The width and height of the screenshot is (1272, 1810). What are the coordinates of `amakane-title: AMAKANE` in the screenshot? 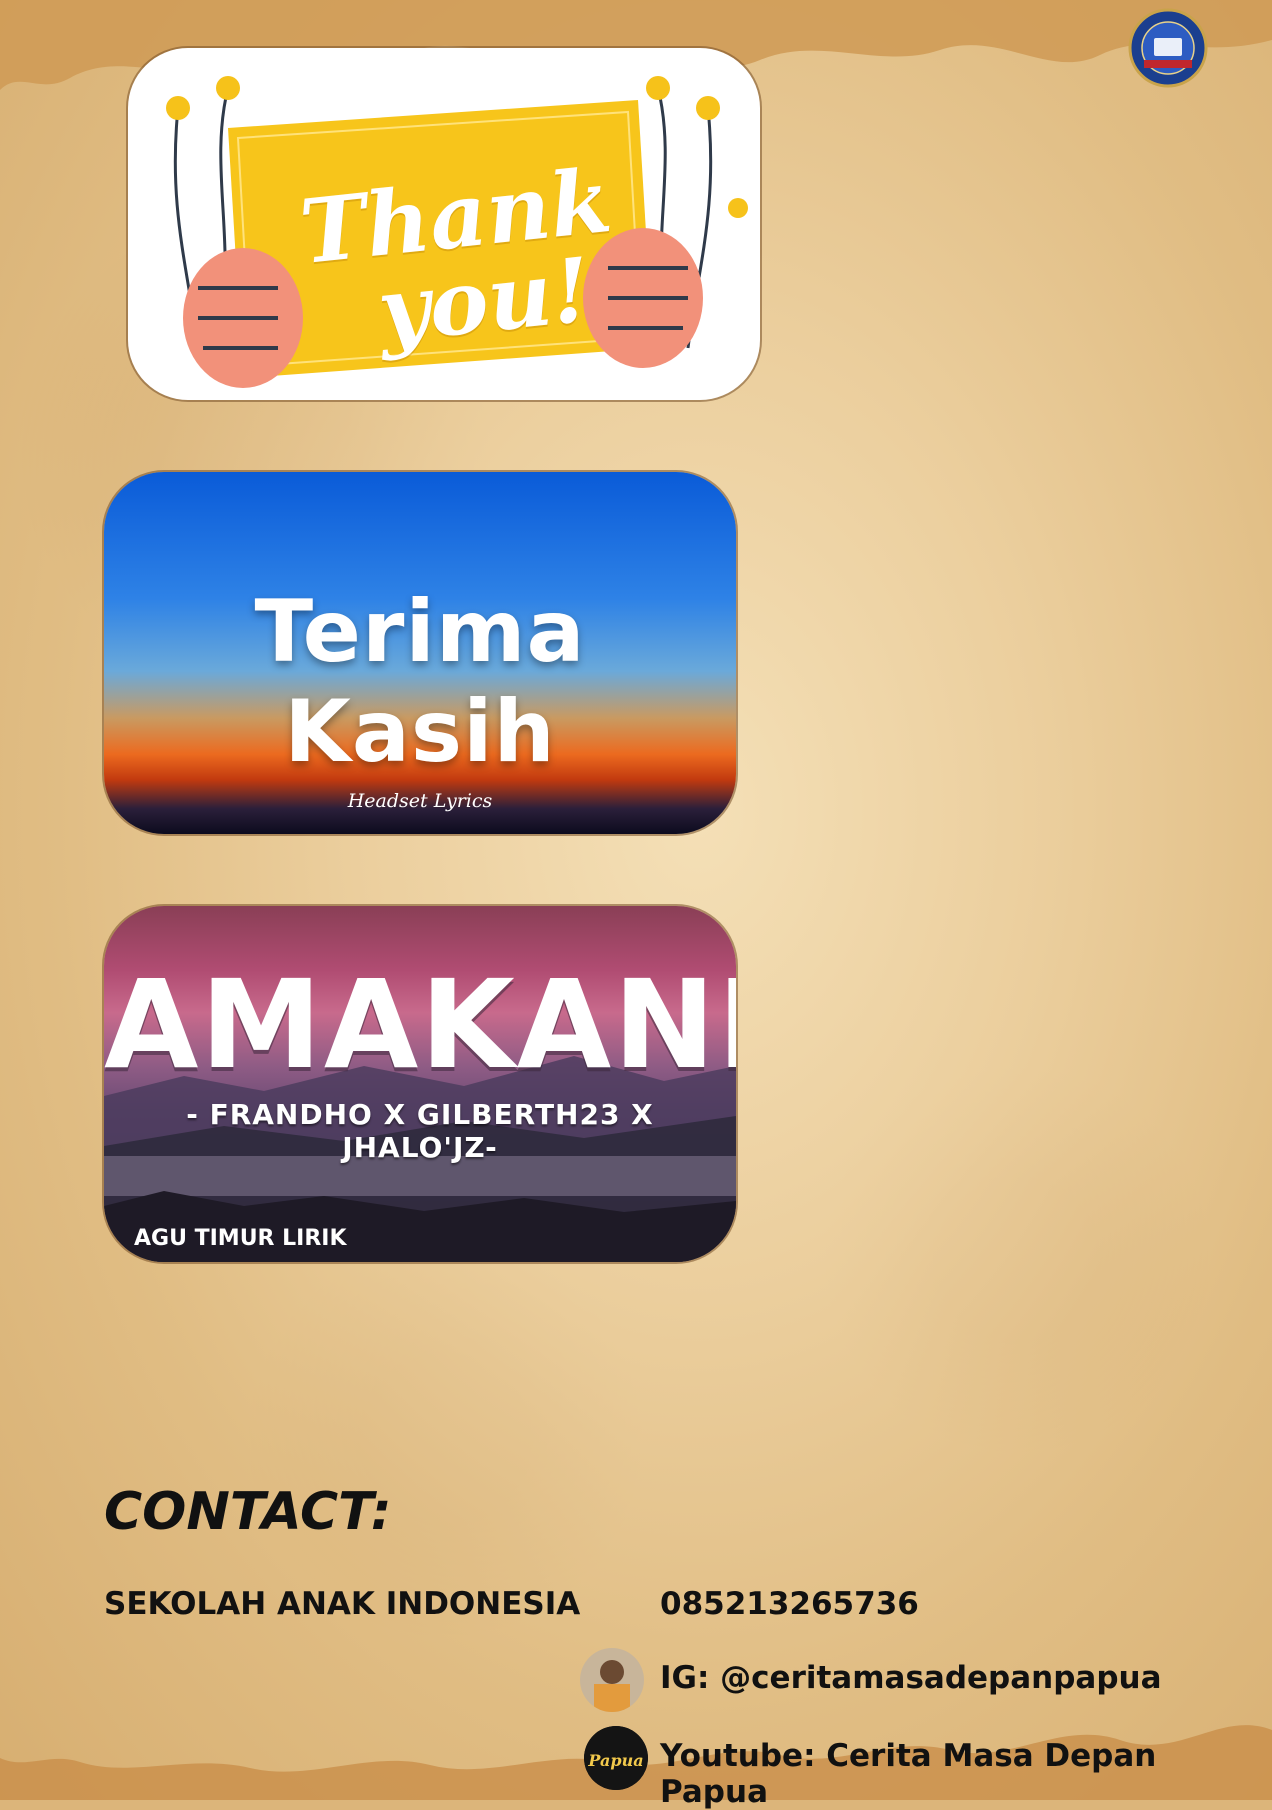 It's located at (420, 1025).